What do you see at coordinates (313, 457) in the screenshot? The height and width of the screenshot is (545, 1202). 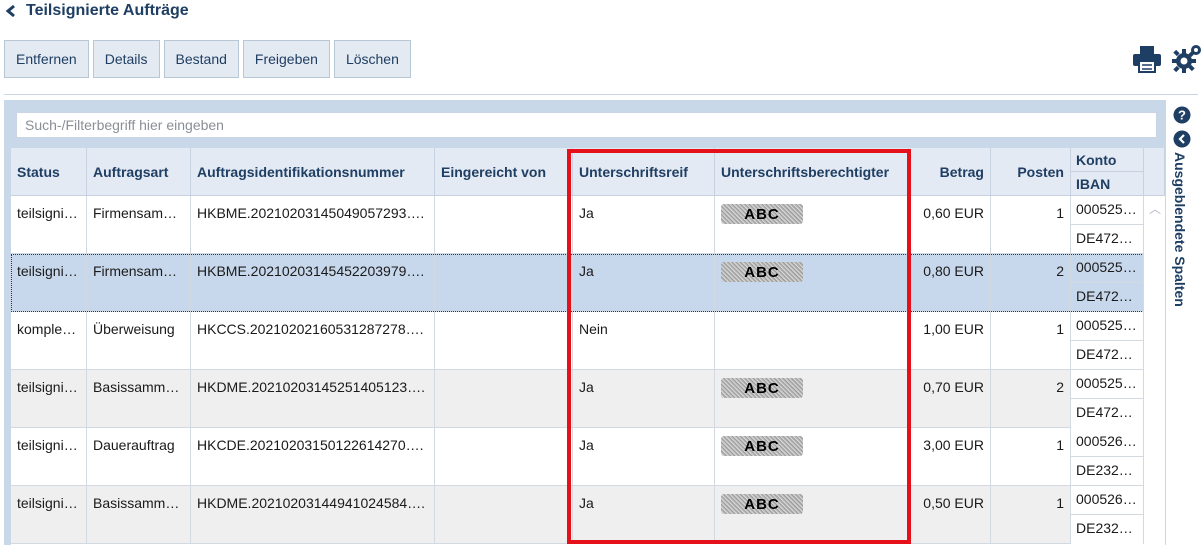 I see `cell-auftragsid: HKCDE.20210203150122614270….` at bounding box center [313, 457].